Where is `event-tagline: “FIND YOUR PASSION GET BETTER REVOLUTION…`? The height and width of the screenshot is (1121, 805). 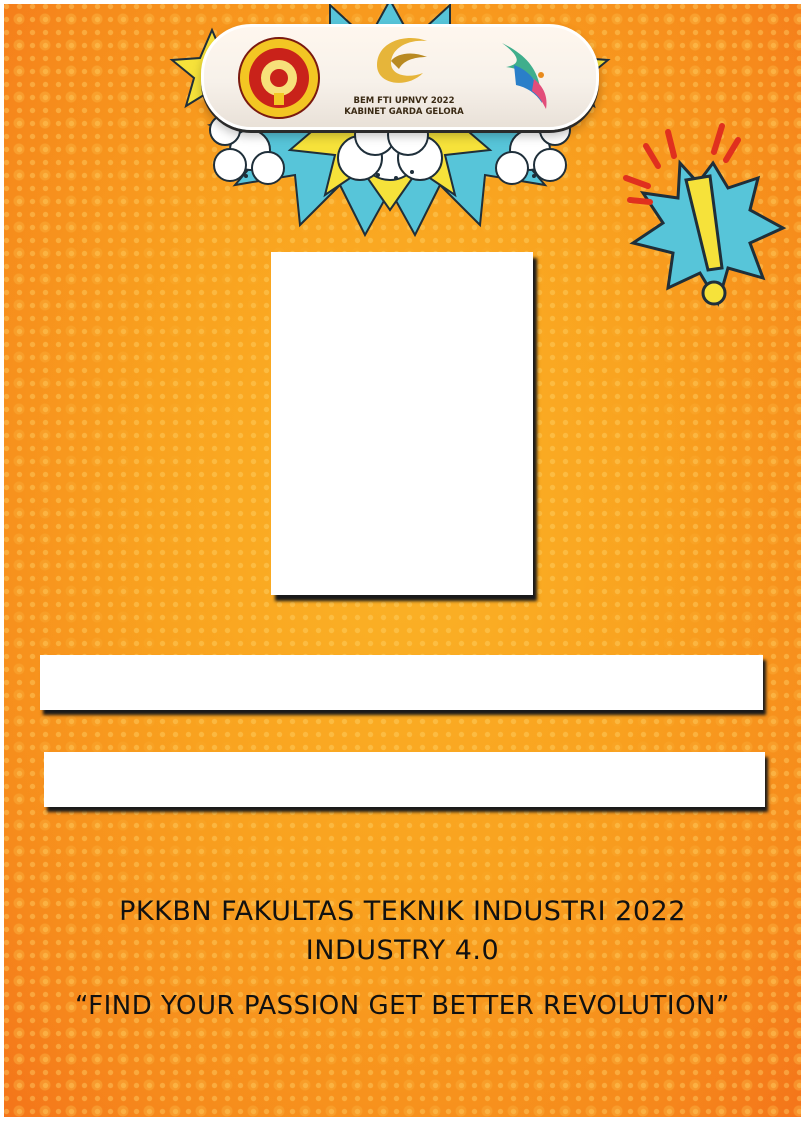
event-tagline: “FIND YOUR PASSION GET BETTER REVOLUTION… is located at coordinates (402, 1006).